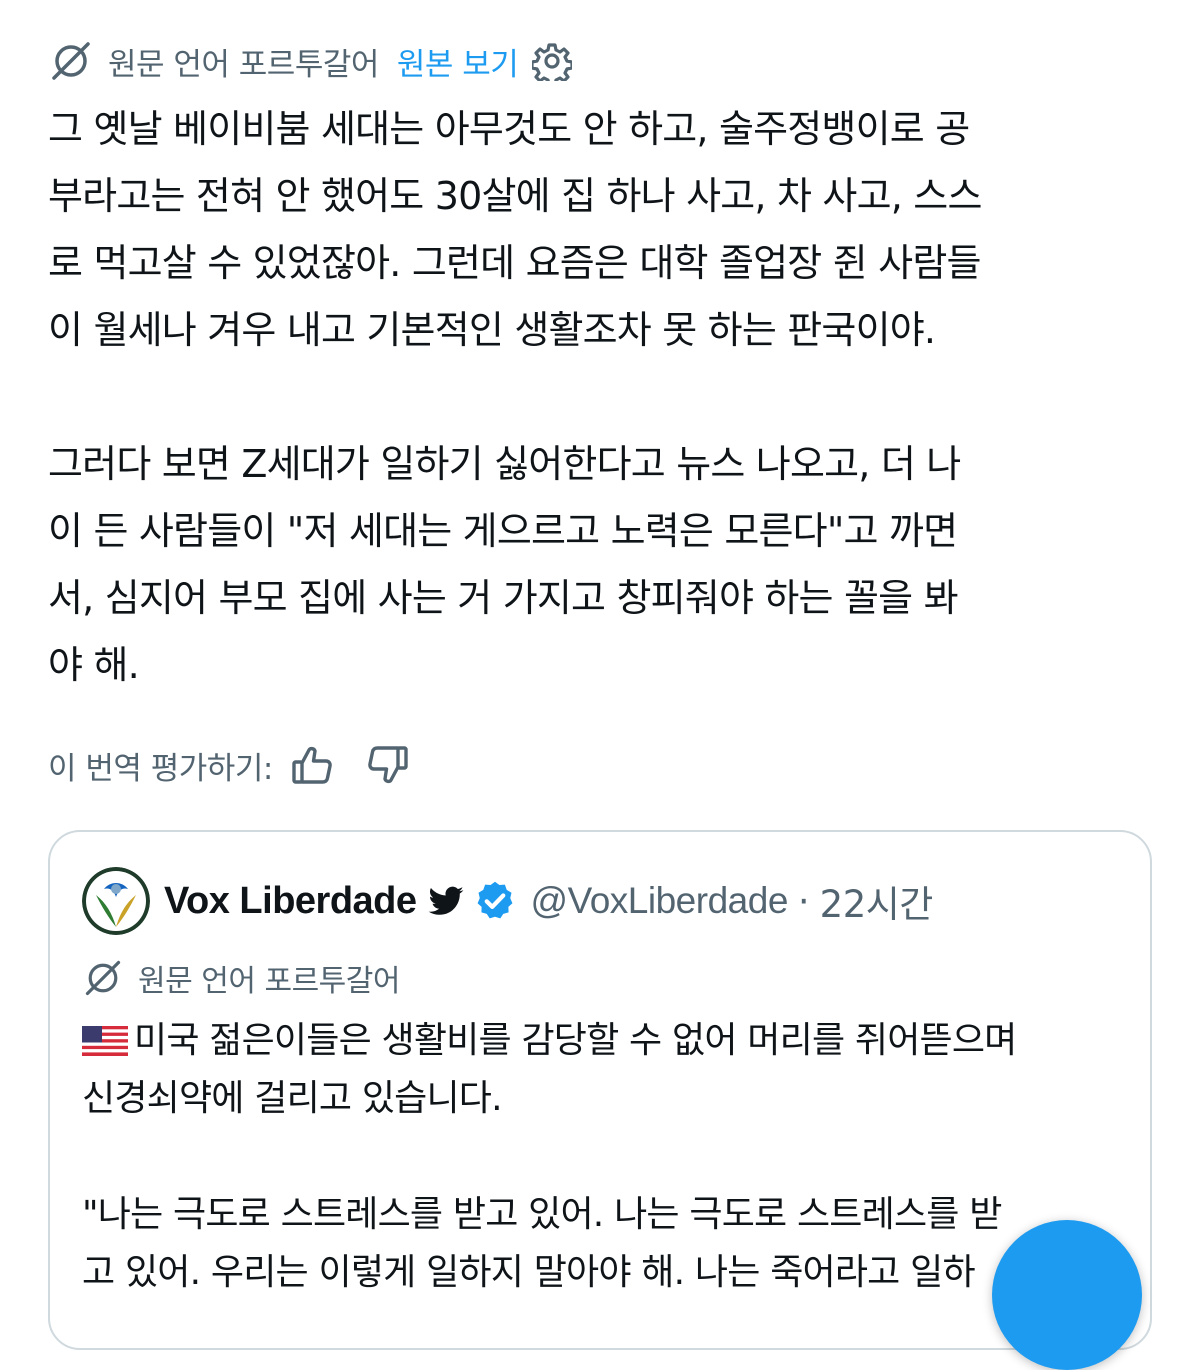 The image size is (1200, 1370). I want to click on rate-translation-label: 이 번역 평가하기:, so click(160, 768).